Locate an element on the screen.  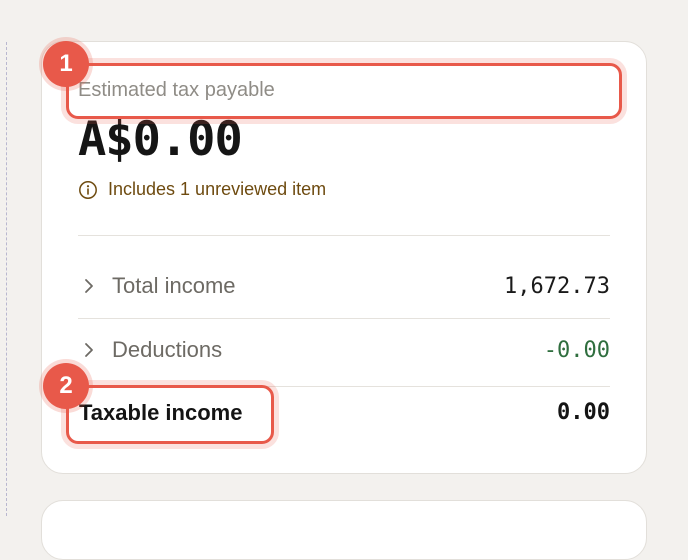
estimated-tax-amount: A$0.00 is located at coordinates (160, 139).